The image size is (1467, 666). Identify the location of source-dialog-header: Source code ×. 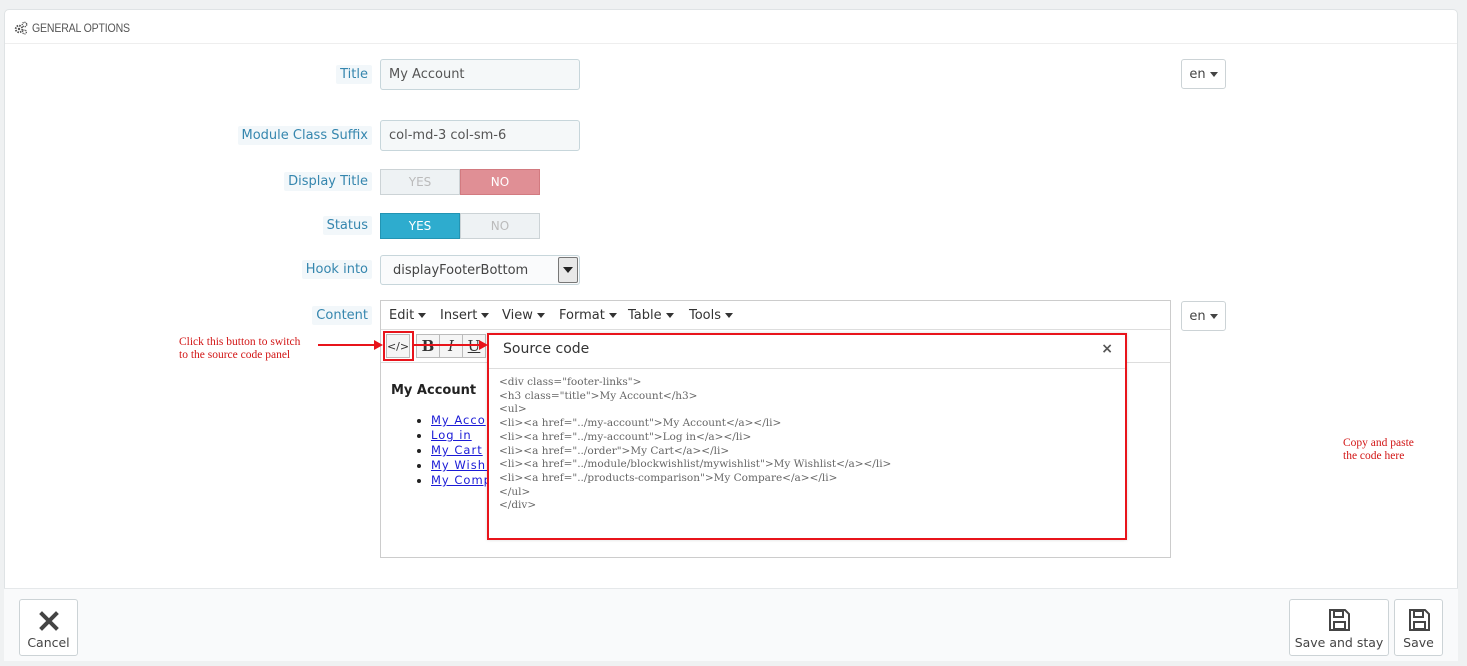
(807, 352).